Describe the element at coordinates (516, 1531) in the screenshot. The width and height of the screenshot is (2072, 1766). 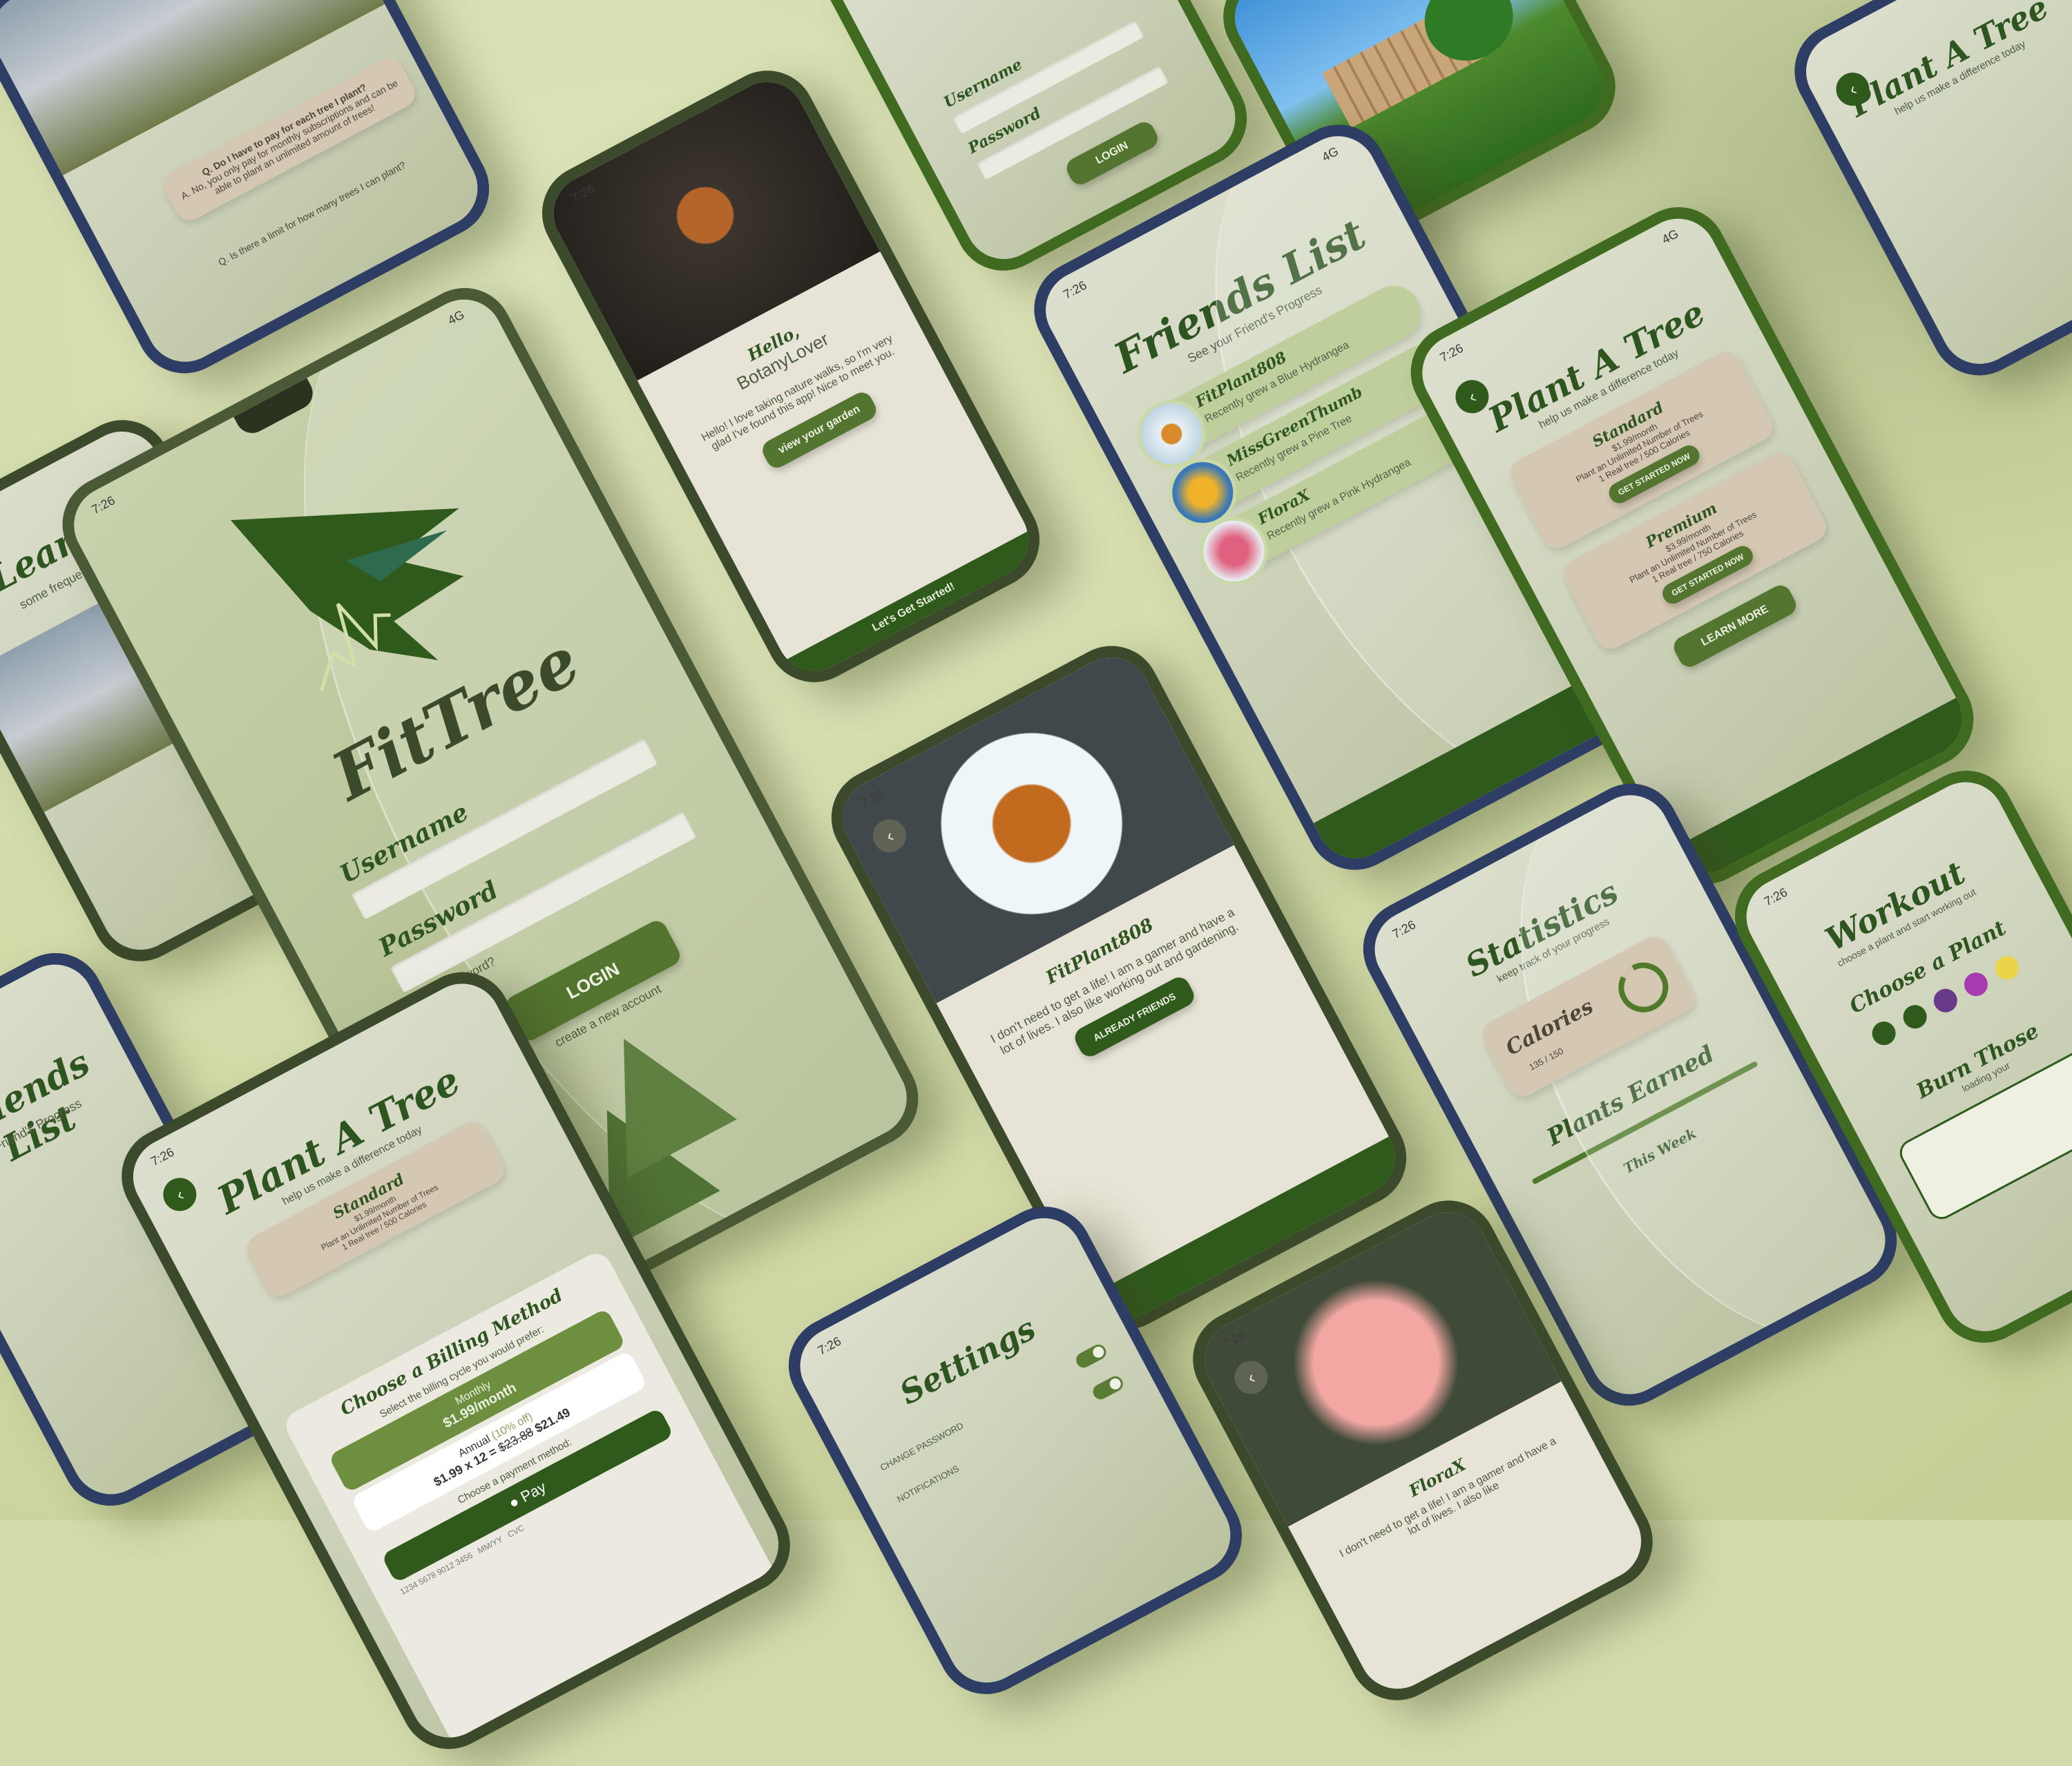
I see `cvc-field: CVC` at that location.